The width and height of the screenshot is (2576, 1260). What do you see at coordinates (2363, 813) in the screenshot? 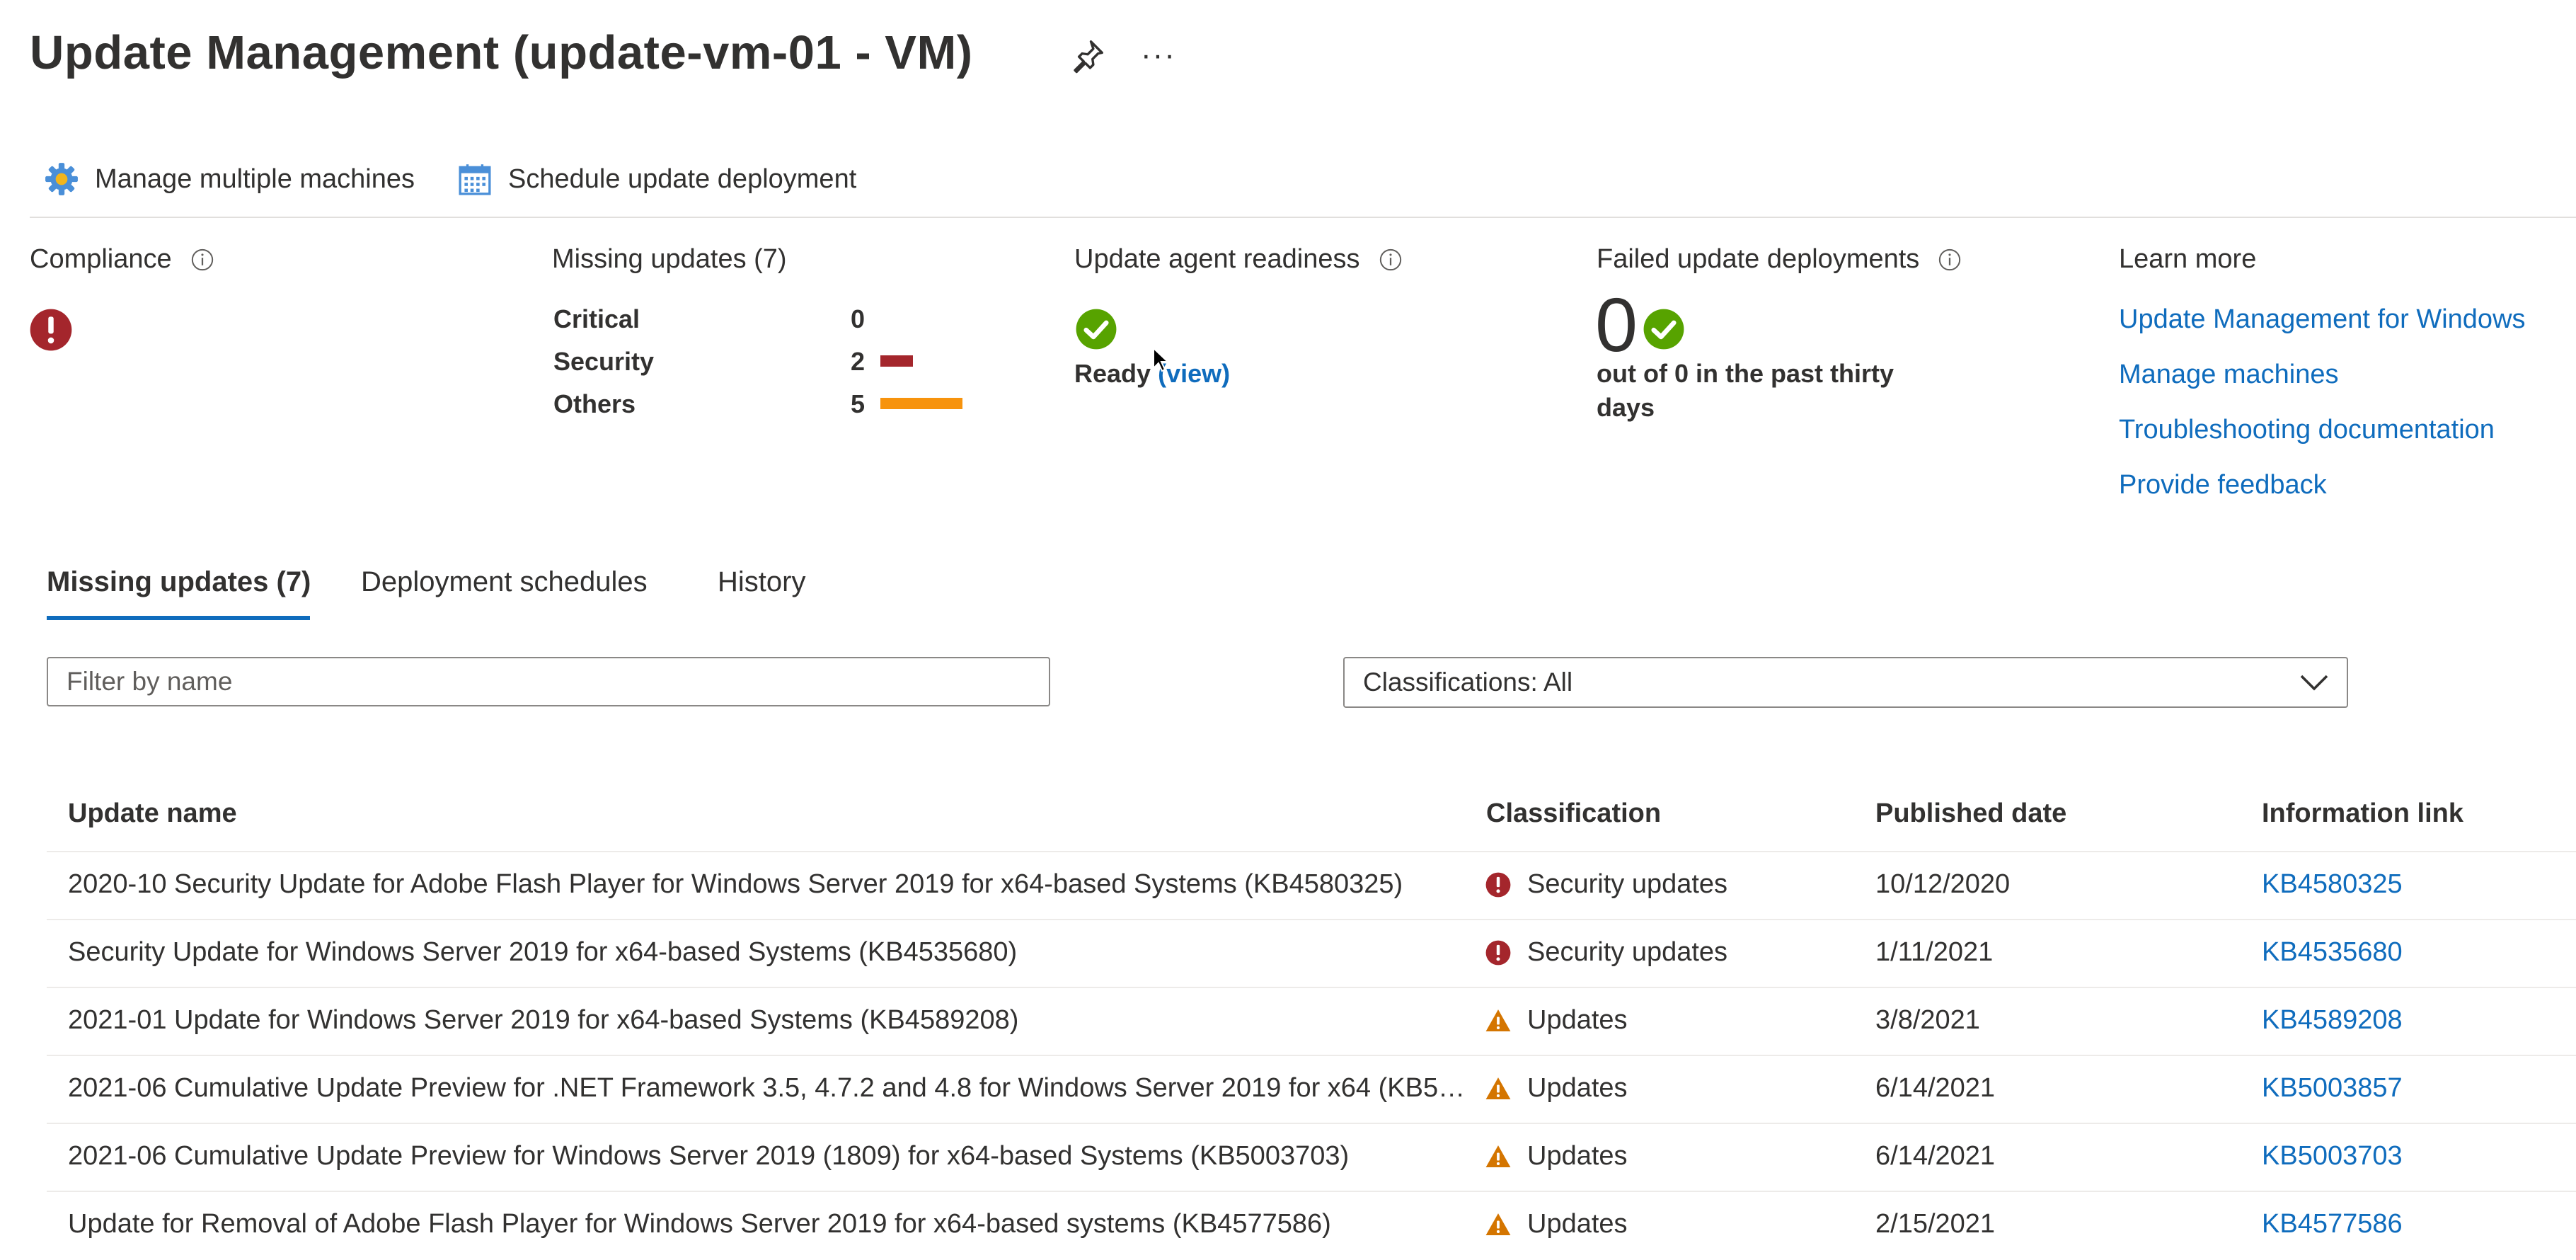
I see `column-header-information-link: Information link` at bounding box center [2363, 813].